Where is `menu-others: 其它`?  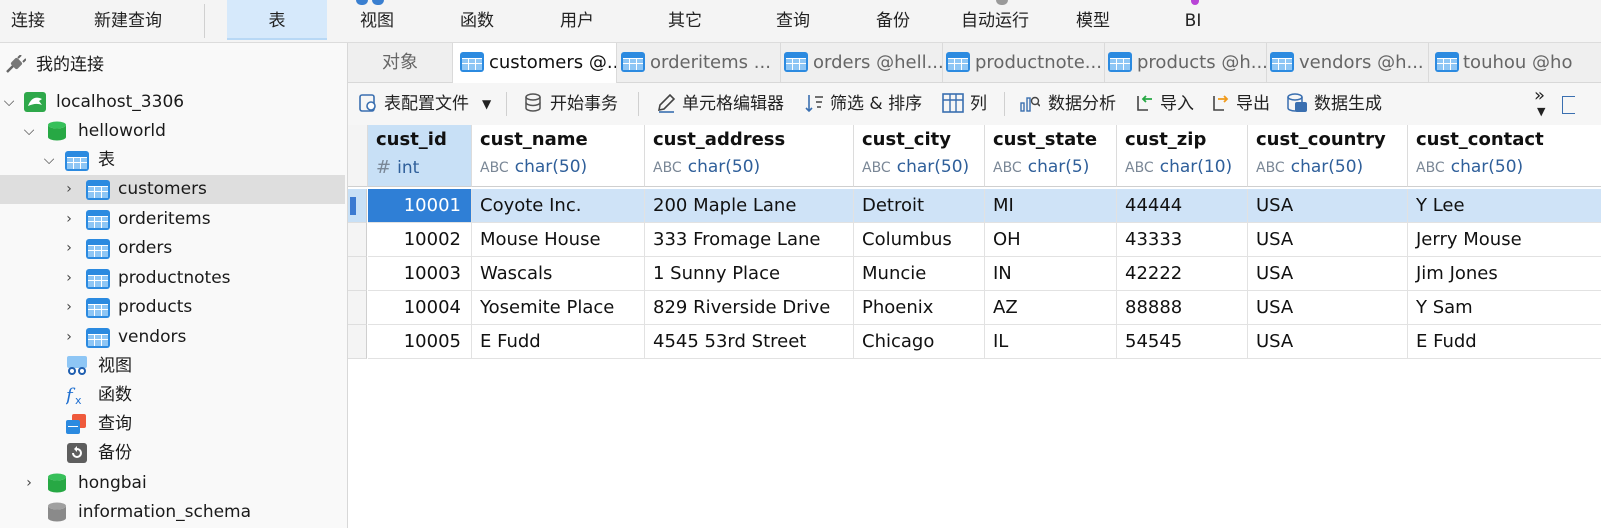 menu-others: 其它 is located at coordinates (685, 21).